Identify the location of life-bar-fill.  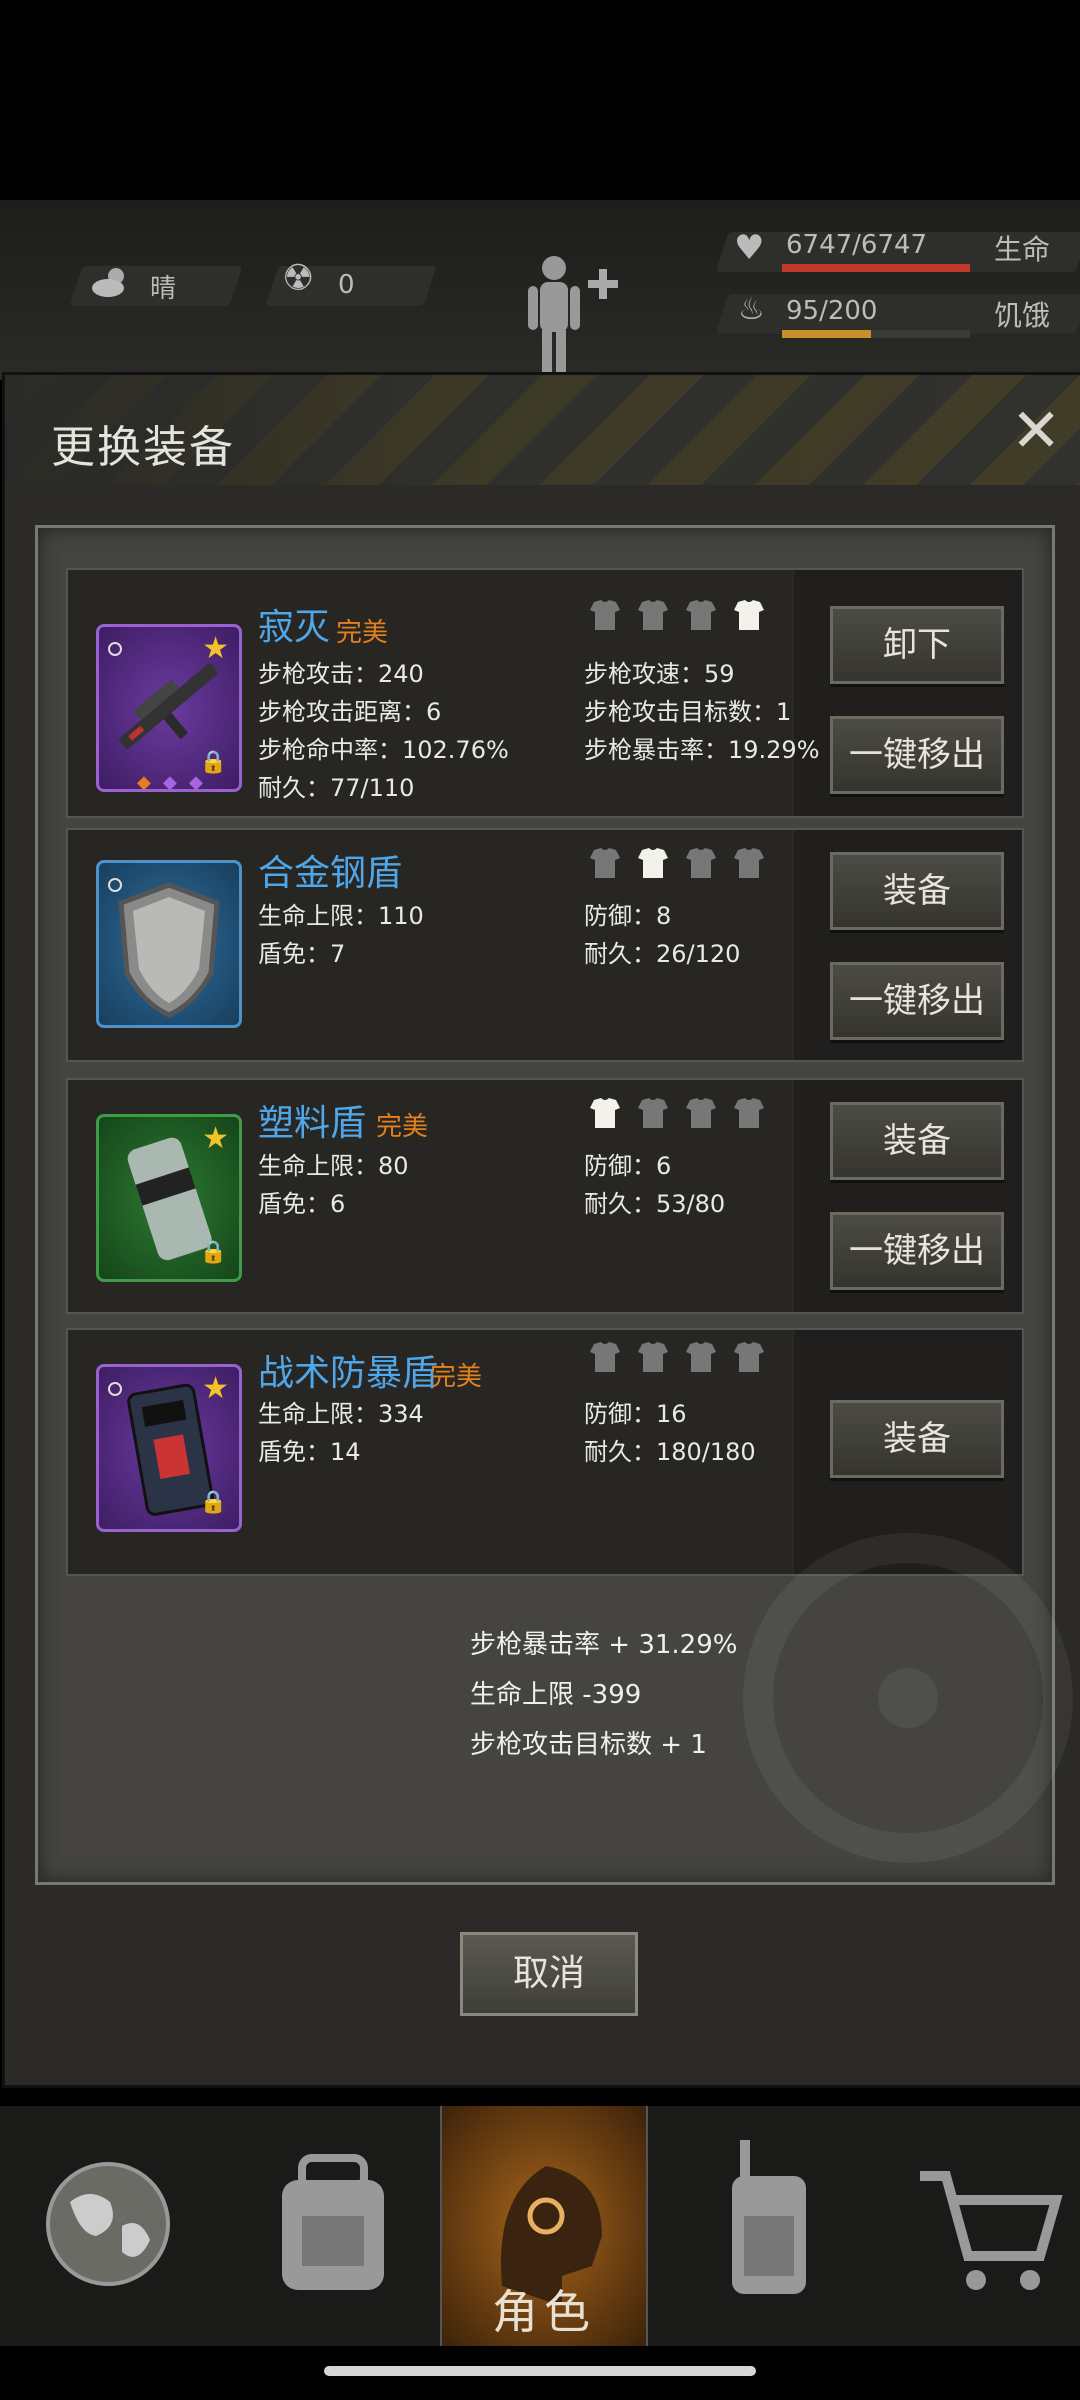
(876, 268).